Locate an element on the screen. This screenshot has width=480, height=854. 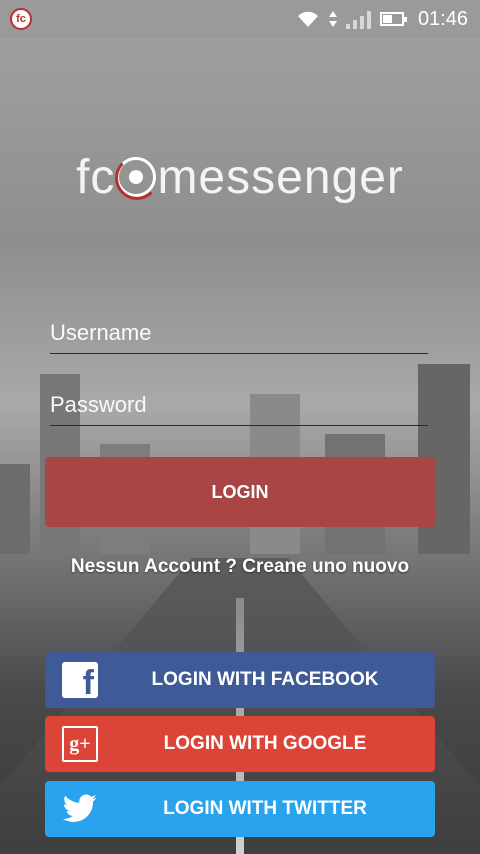
building is located at coordinates (15, 509).